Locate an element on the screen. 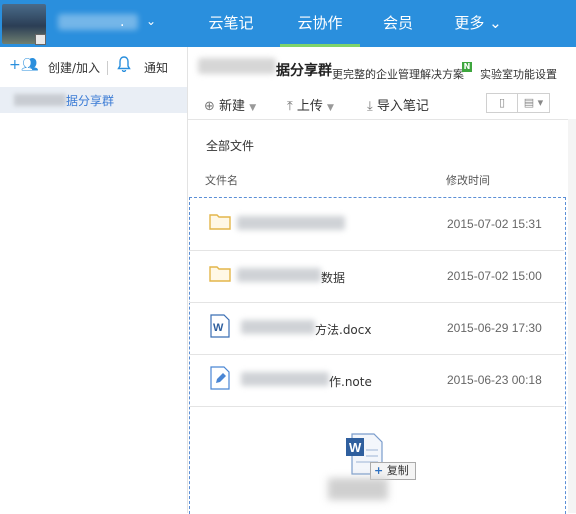 This screenshot has height=514, width=576. word-doc-icon: W is located at coordinates (220, 326).